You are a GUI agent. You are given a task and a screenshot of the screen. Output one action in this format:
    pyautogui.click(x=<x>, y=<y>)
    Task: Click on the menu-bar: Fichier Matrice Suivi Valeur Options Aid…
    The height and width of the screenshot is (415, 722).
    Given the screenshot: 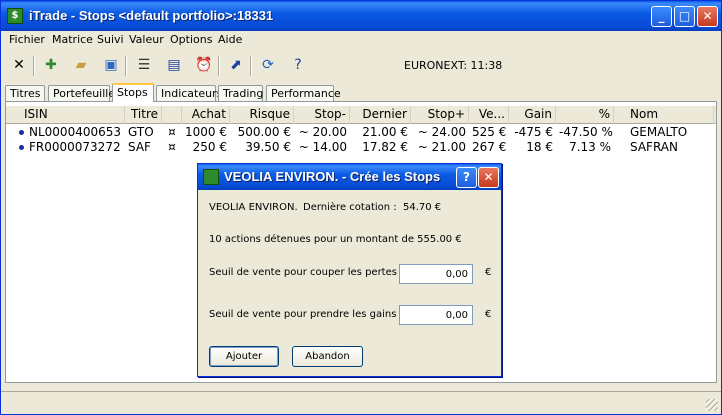 What is the action you would take?
    pyautogui.click(x=361, y=40)
    